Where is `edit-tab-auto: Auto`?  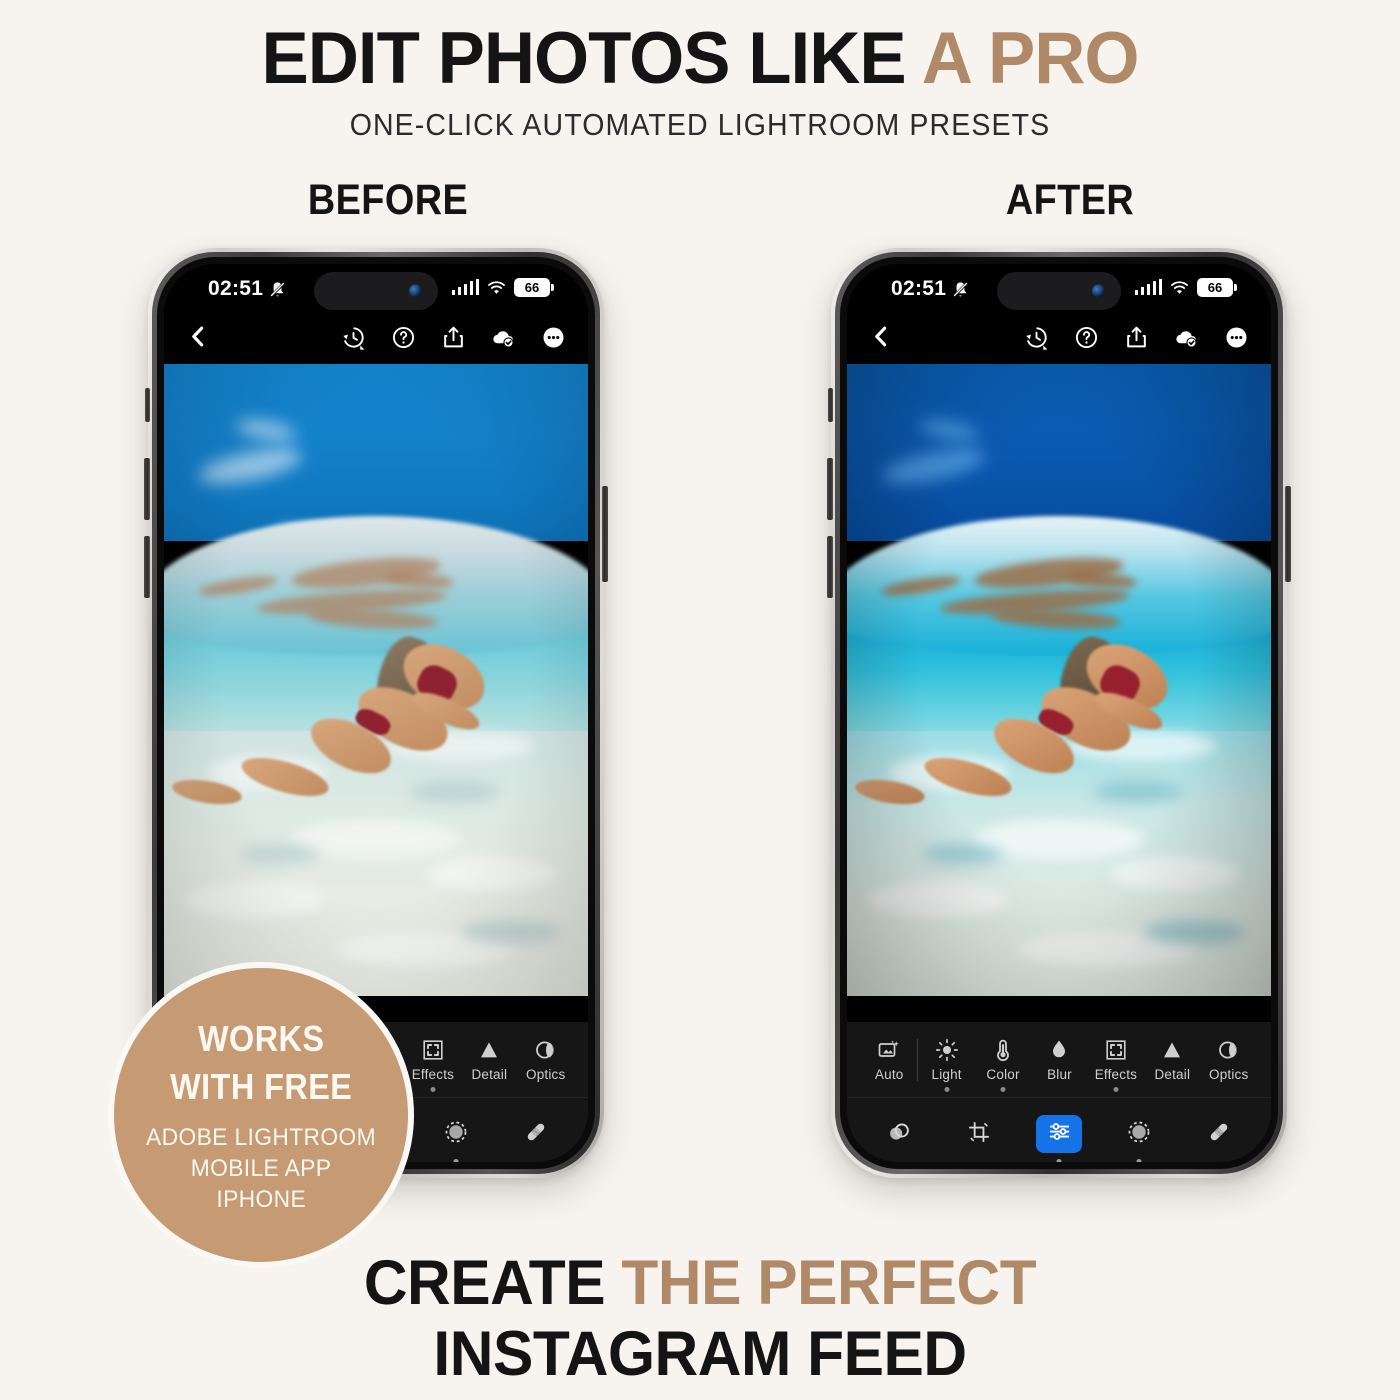
edit-tab-auto: Auto is located at coordinates (889, 1059).